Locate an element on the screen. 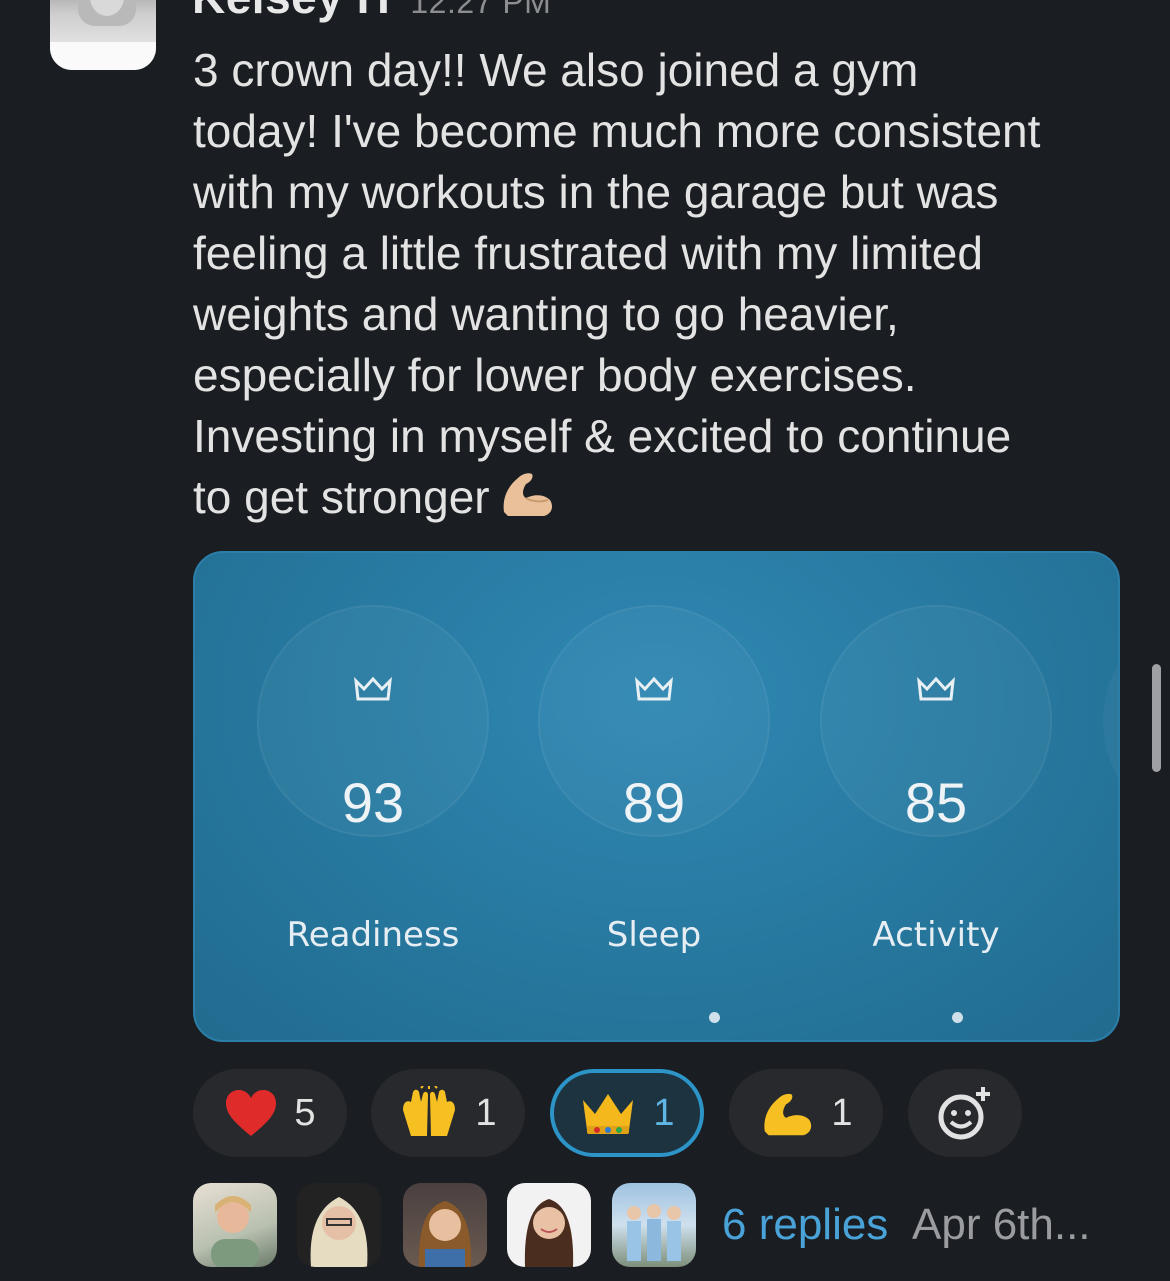 This screenshot has width=1170, height=1281. message-header: Kelsey H 12:27 PM is located at coordinates (371, 12).